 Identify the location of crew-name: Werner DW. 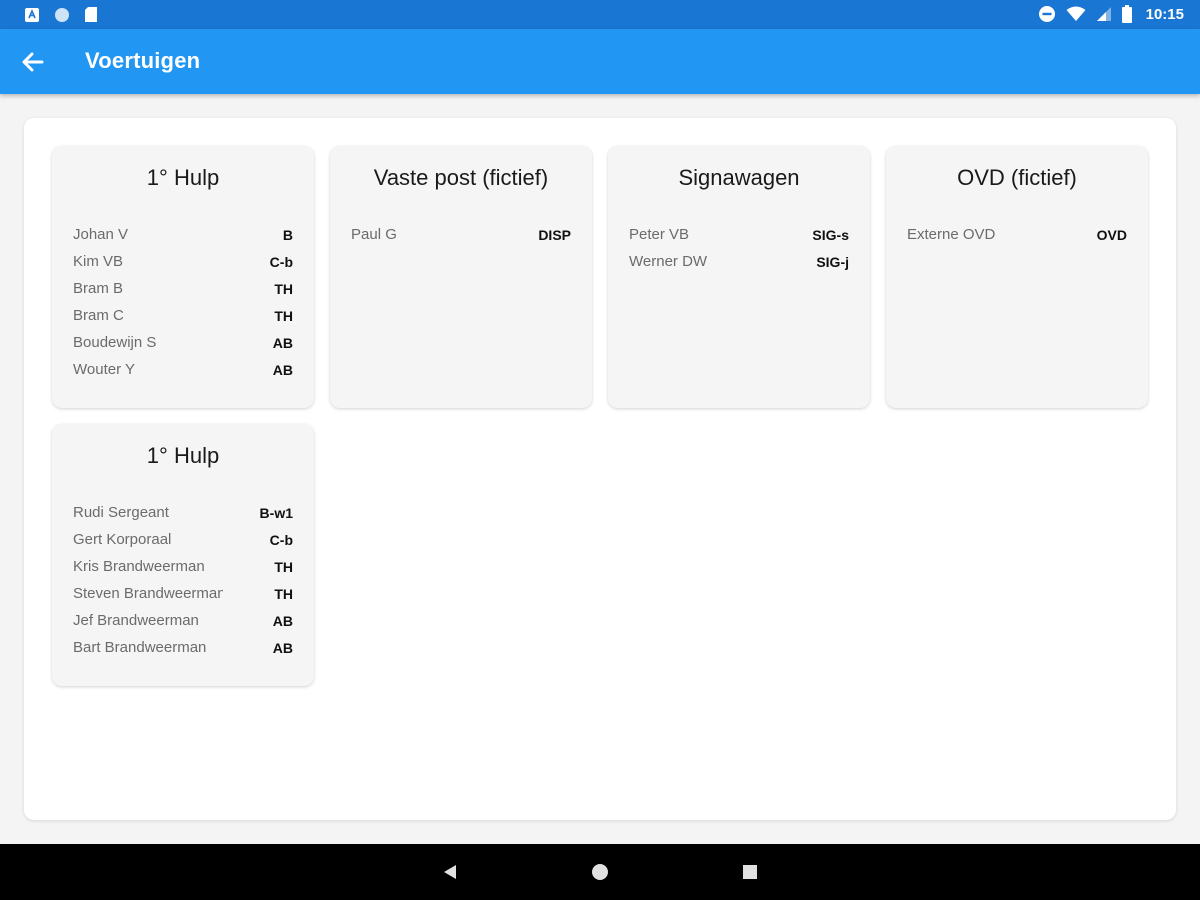
(668, 261).